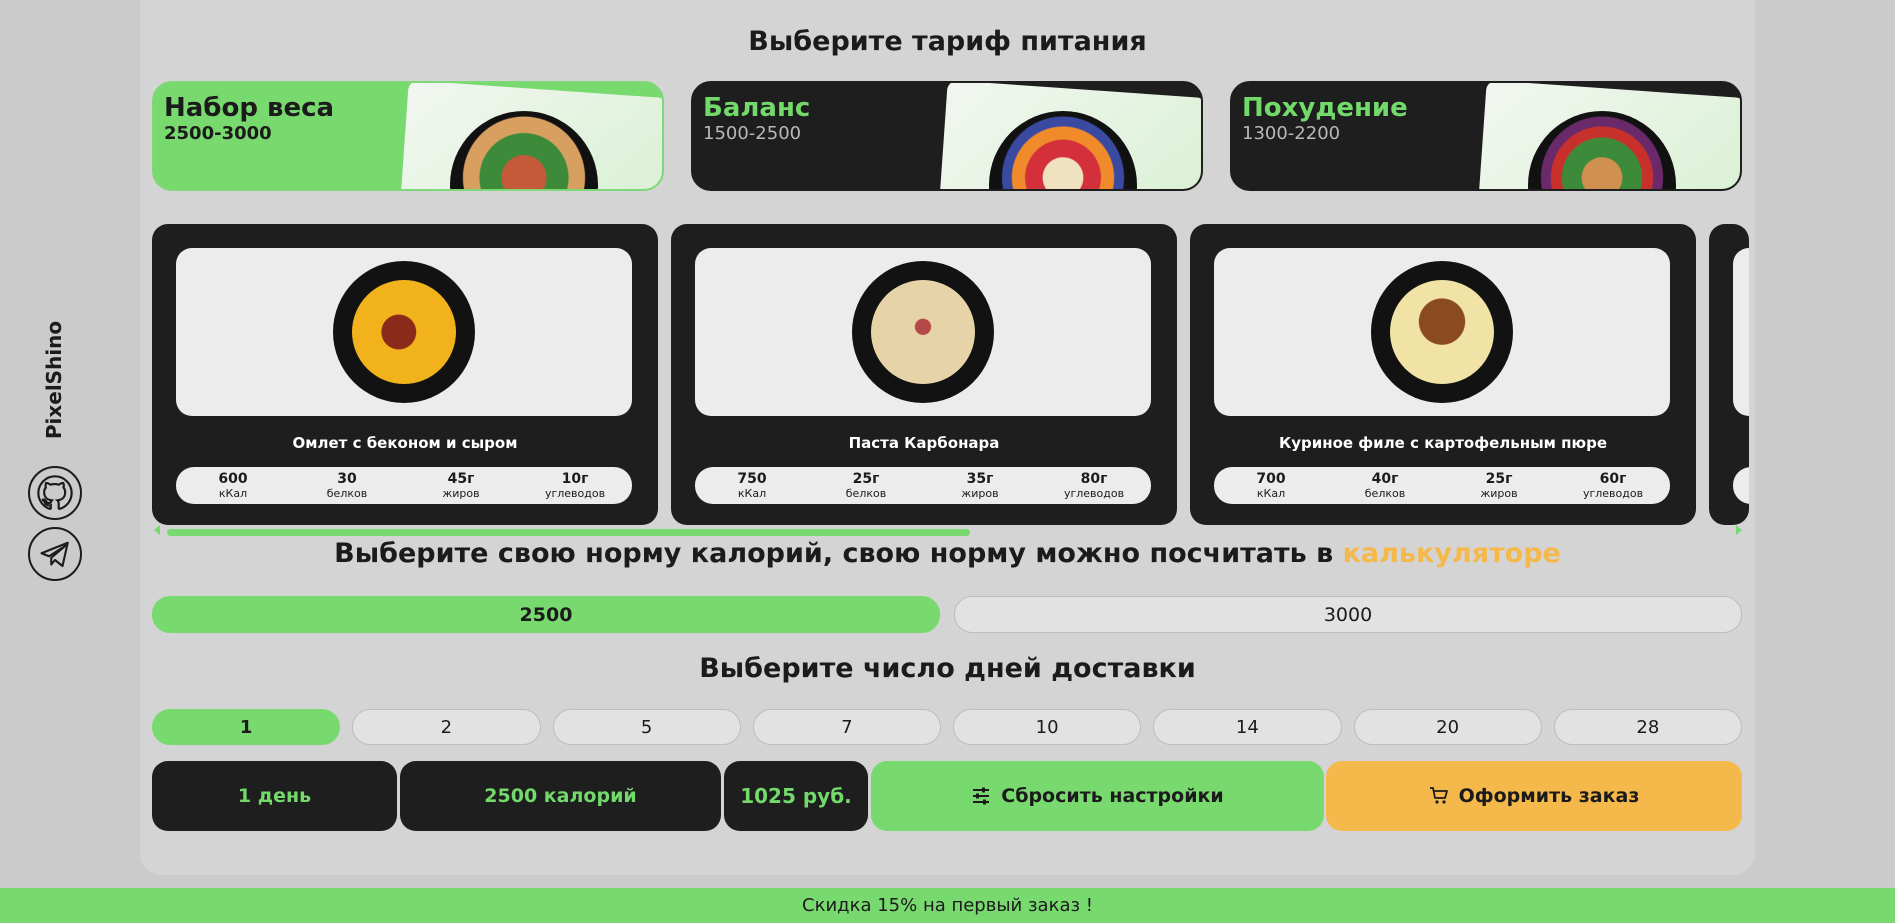  What do you see at coordinates (560, 796) in the screenshot?
I see `summary-calories: 2500 калорий` at bounding box center [560, 796].